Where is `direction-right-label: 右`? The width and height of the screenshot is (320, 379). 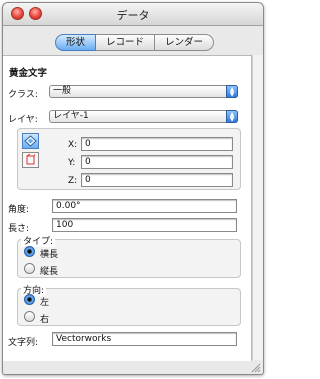 direction-right-label: 右 is located at coordinates (45, 320).